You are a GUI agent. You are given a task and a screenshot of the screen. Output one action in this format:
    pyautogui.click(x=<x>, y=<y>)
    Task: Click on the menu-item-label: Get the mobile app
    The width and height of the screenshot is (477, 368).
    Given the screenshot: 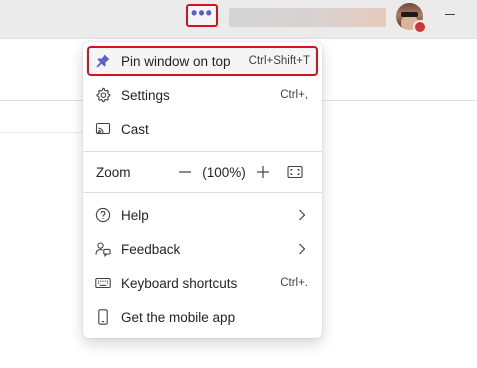 What is the action you would take?
    pyautogui.click(x=178, y=317)
    